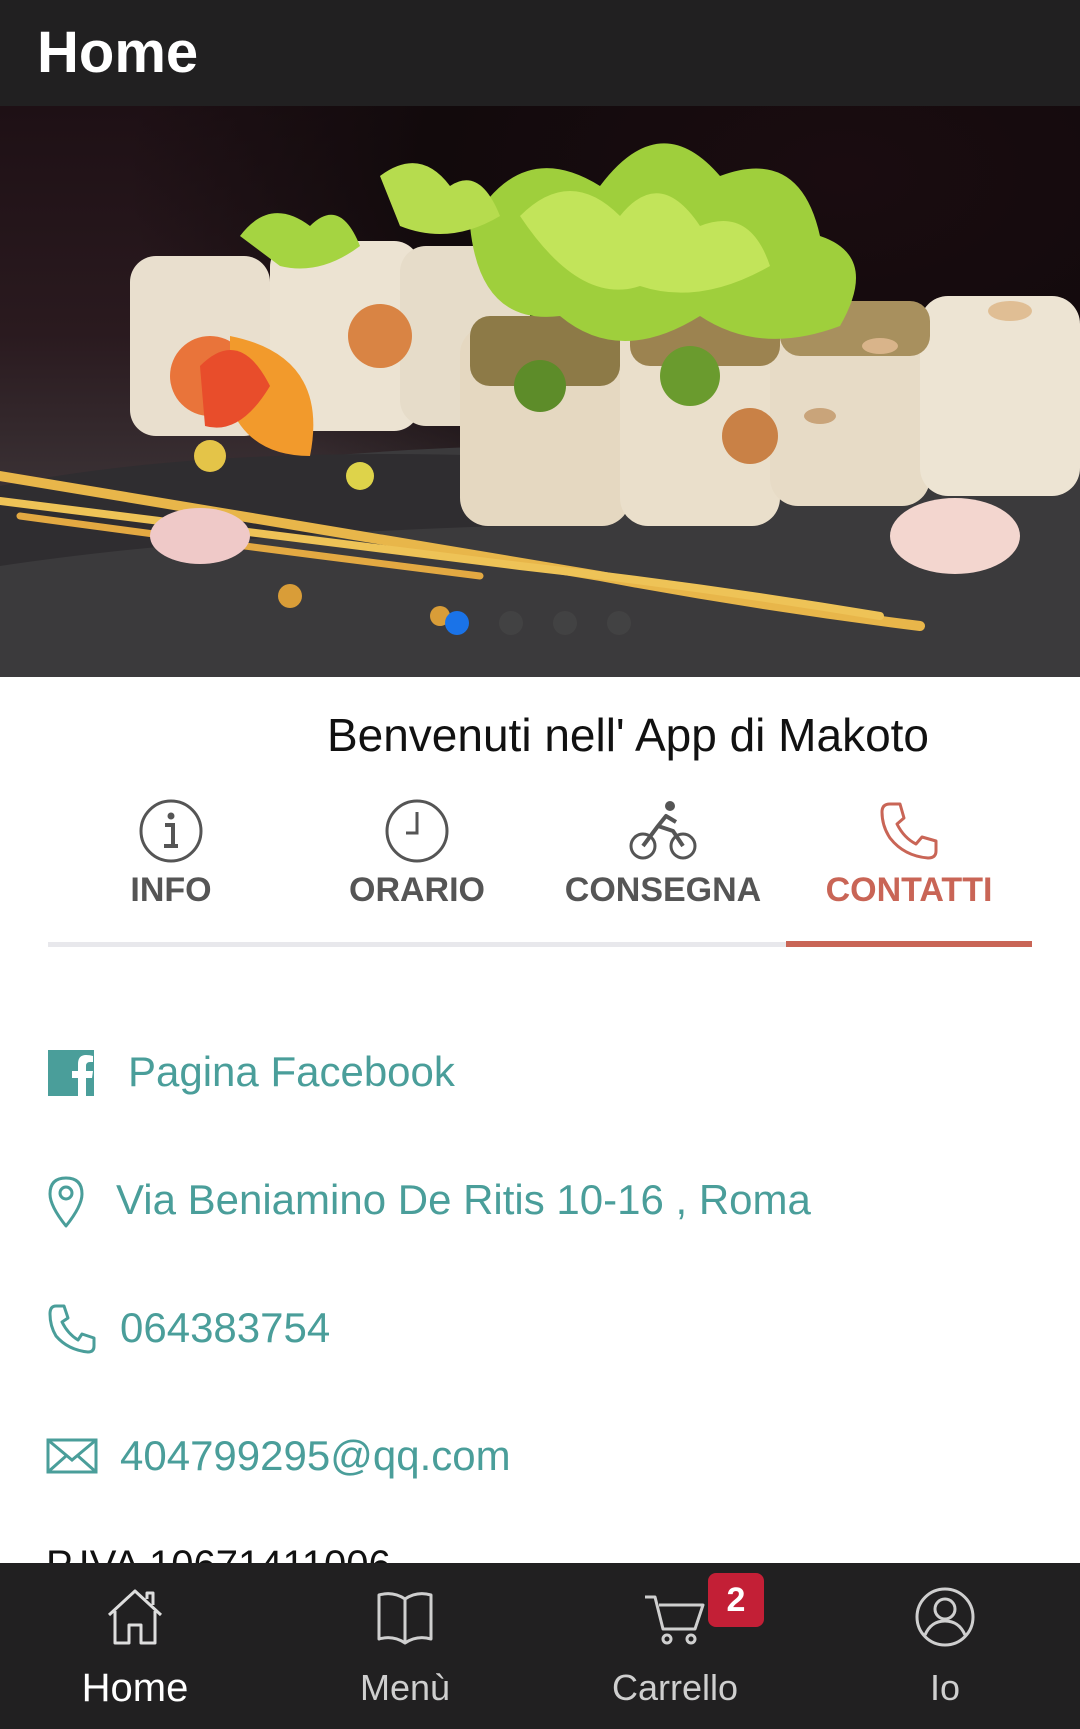 The width and height of the screenshot is (1080, 1729). What do you see at coordinates (315, 1456) in the screenshot?
I see `email-text: 404799295@qq.com` at bounding box center [315, 1456].